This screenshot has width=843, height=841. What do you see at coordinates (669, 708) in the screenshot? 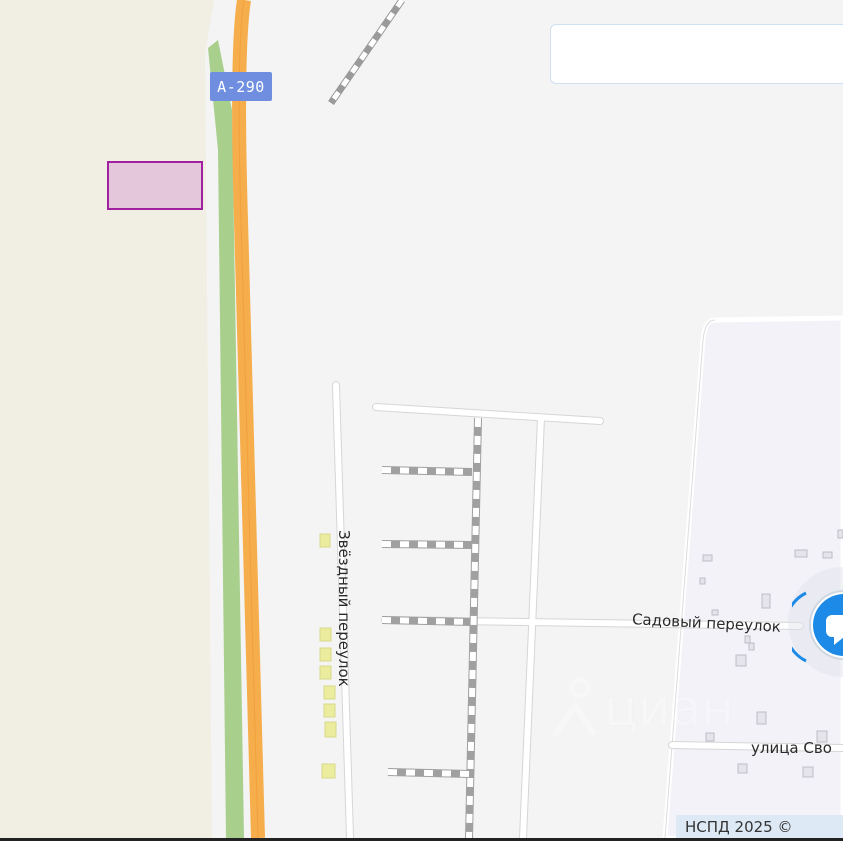
I see `watermark-text: циан` at bounding box center [669, 708].